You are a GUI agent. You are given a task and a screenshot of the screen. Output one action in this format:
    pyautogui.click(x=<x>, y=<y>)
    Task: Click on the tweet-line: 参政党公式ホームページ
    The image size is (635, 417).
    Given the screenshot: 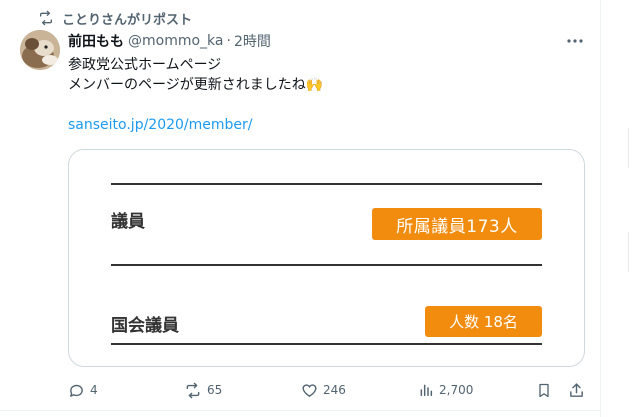 What is the action you would take?
    pyautogui.click(x=145, y=65)
    